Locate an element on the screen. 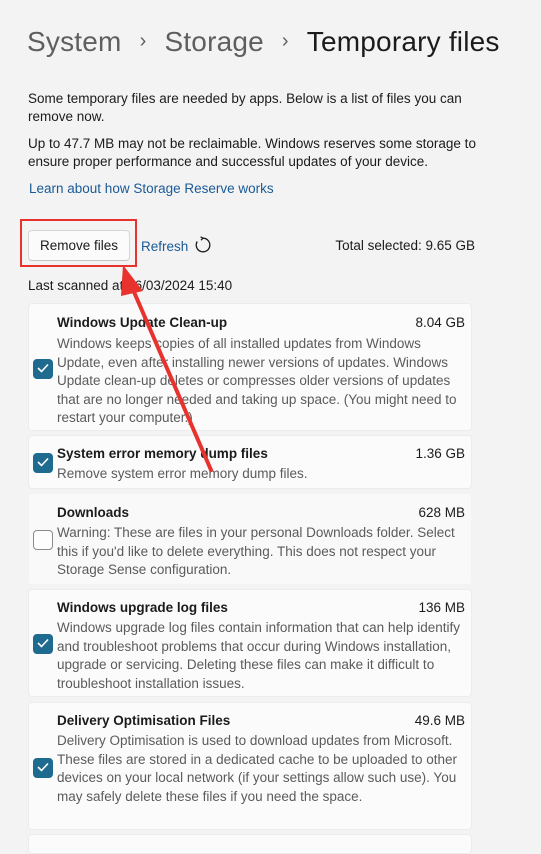  checkbox-windows-upgrade-logs is located at coordinates (43, 644).